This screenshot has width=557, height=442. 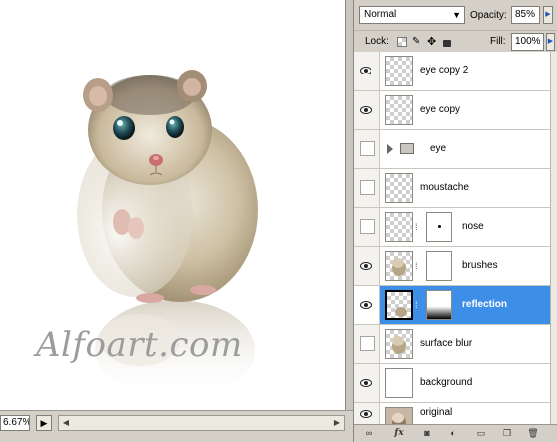 What do you see at coordinates (453, 433) in the screenshot?
I see `adjustment-layer-icon: ◐` at bounding box center [453, 433].